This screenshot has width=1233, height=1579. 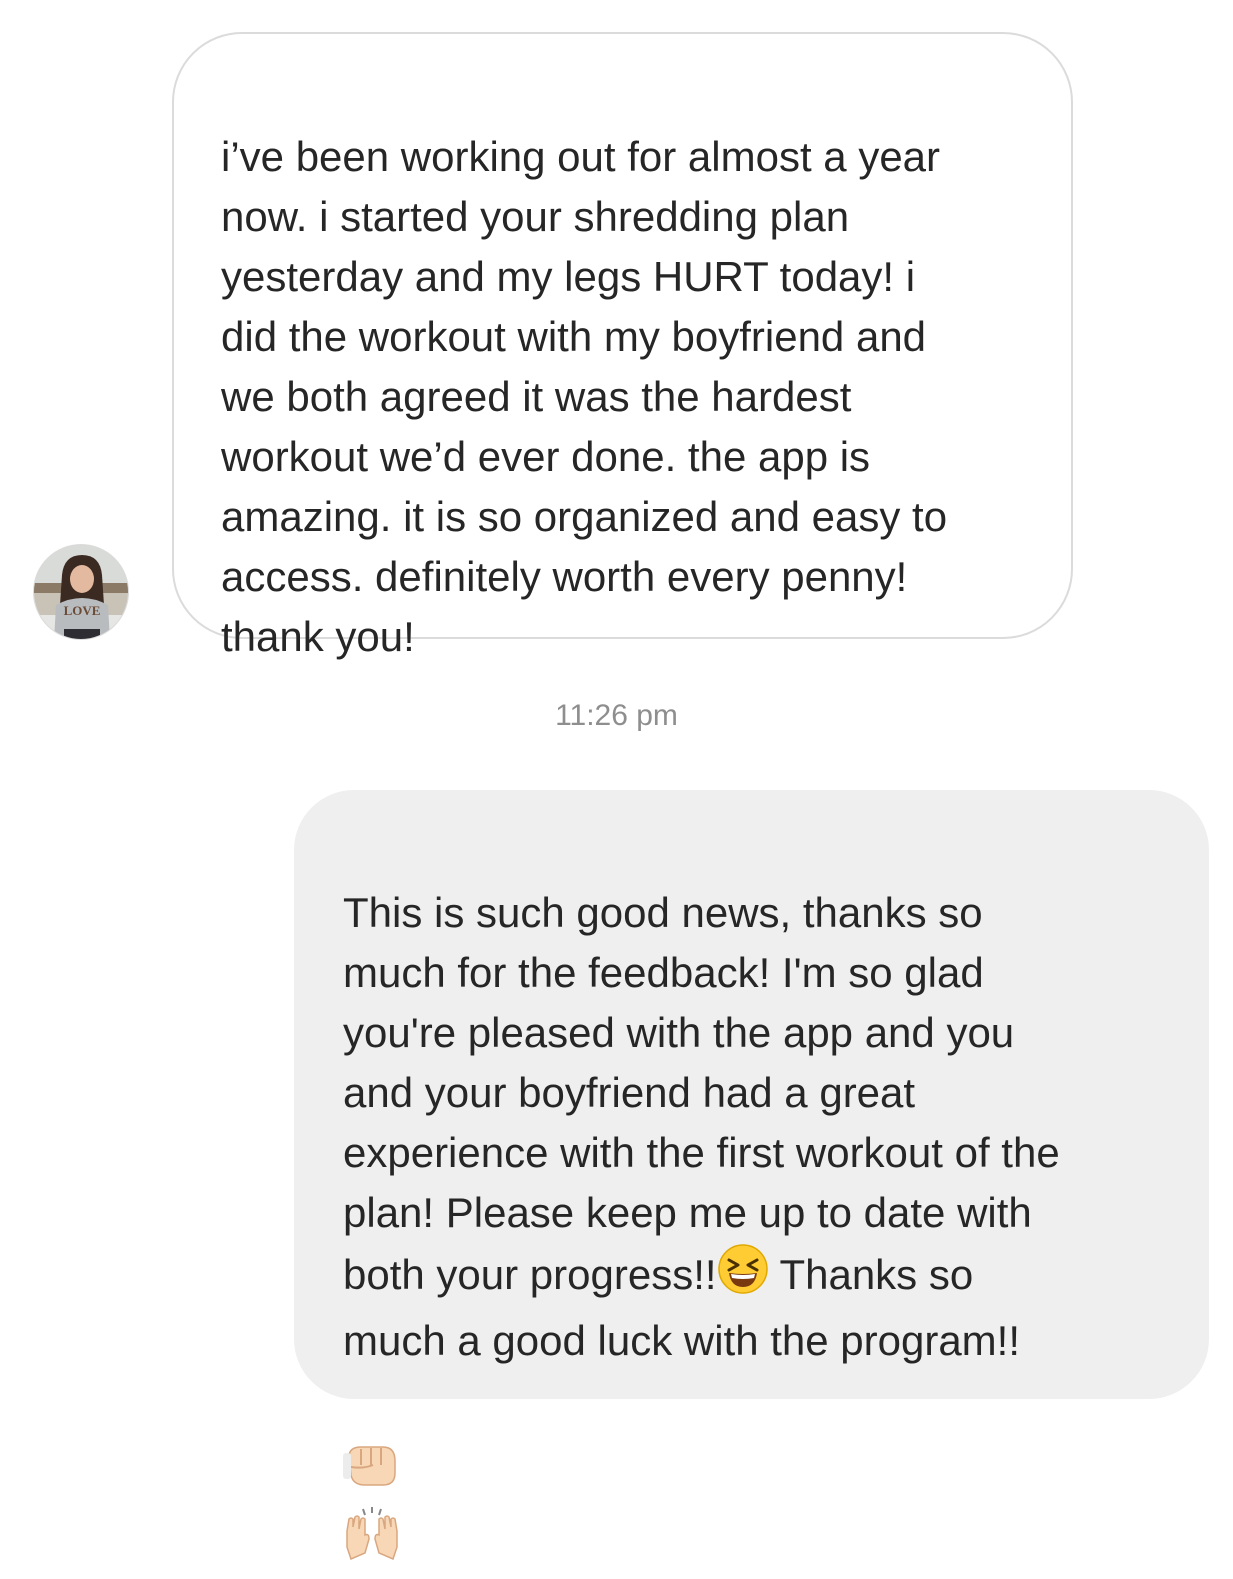 I want to click on avatar-image: LOVE, so click(x=81, y=592).